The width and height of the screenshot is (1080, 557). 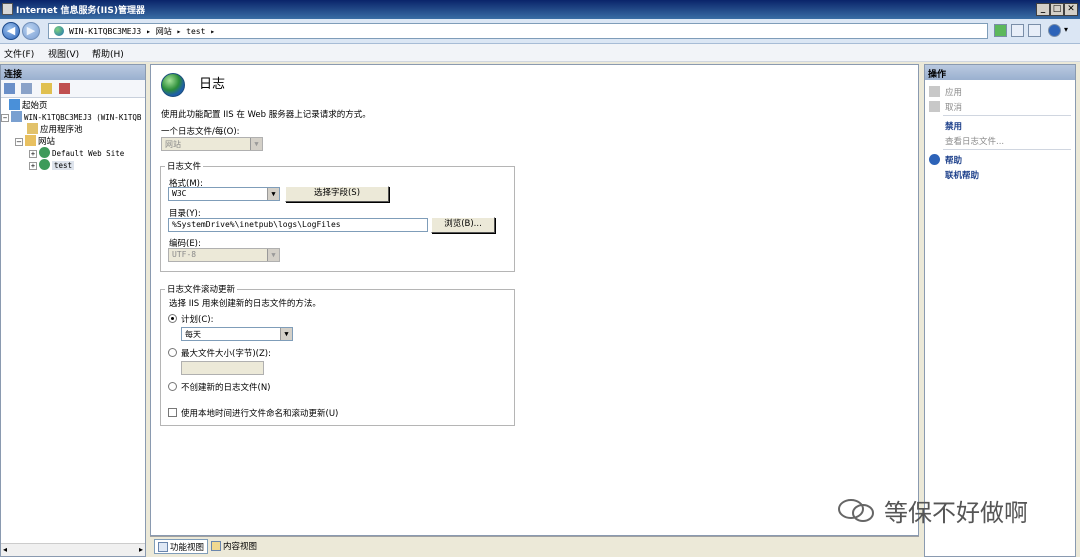 I want to click on schedule-label: 计划(C):, so click(x=197, y=320).